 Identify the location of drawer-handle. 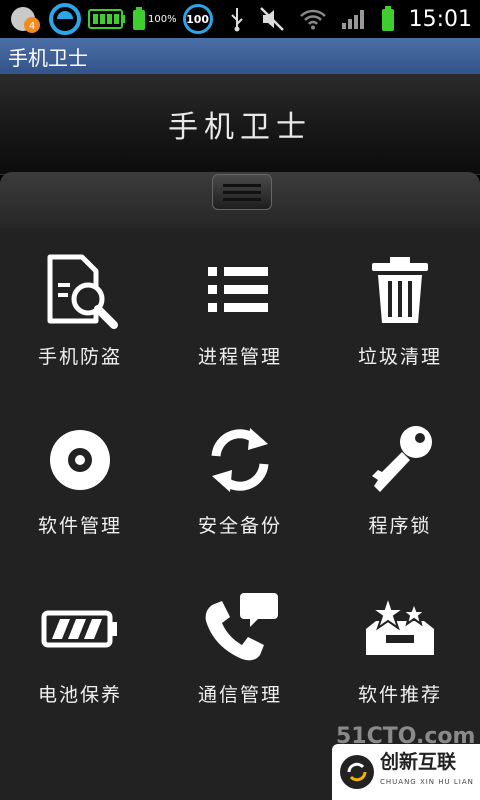
(242, 192).